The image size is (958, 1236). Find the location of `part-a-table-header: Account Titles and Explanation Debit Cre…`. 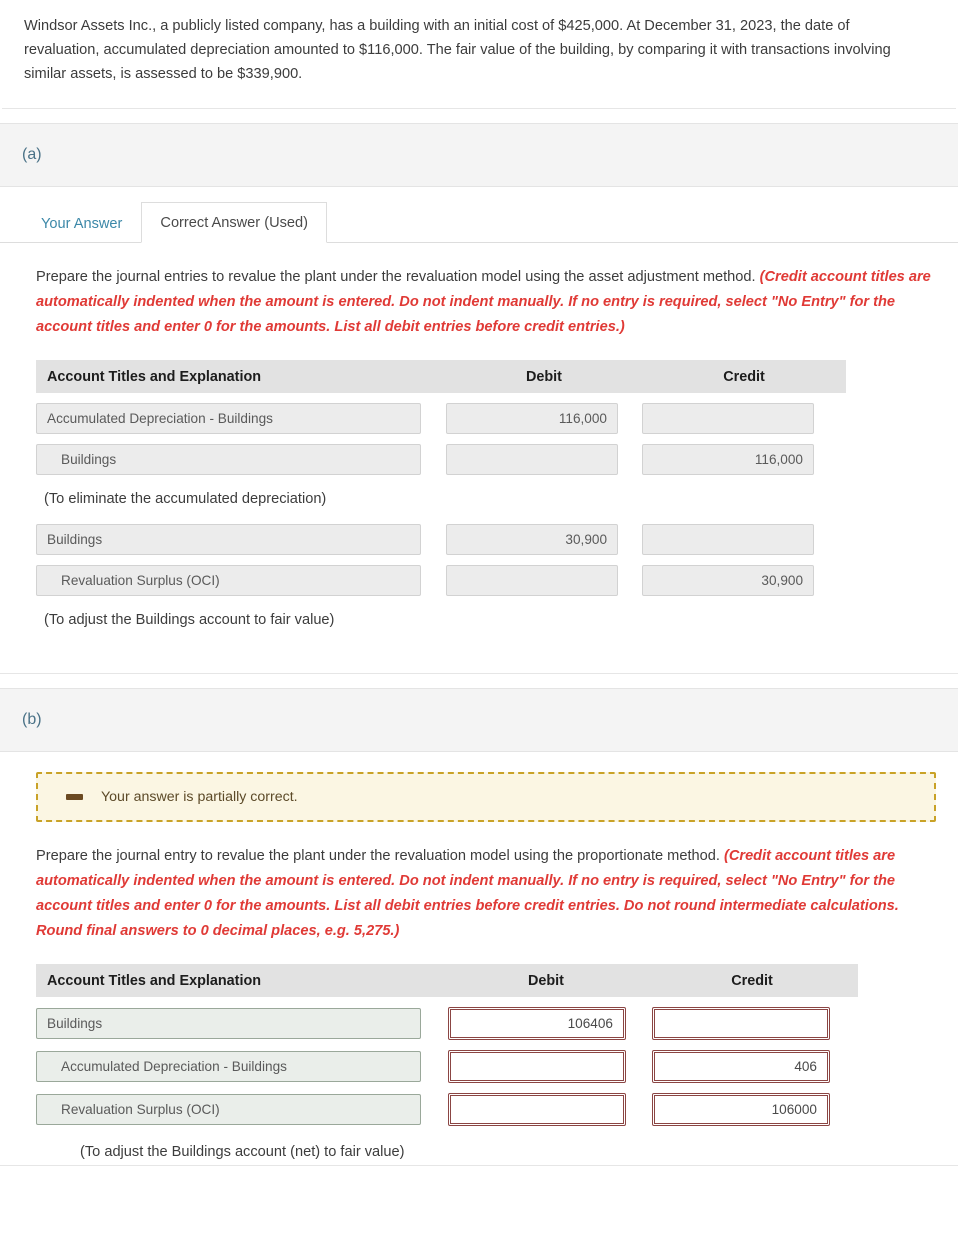

part-a-table-header: Account Titles and Explanation Debit Cre… is located at coordinates (441, 376).